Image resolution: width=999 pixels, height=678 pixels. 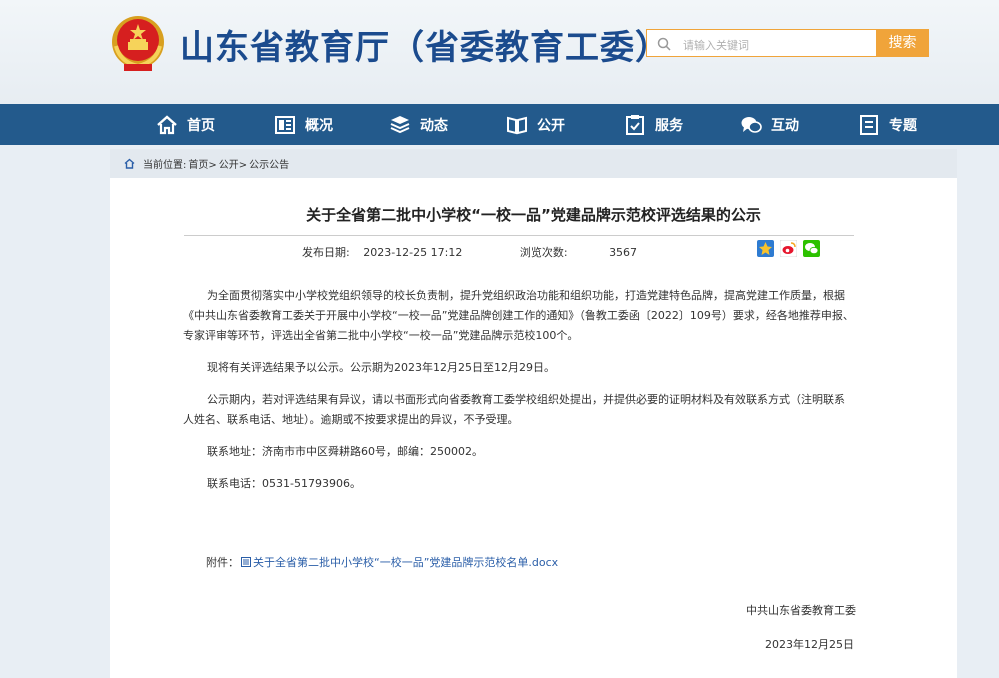 What do you see at coordinates (425, 48) in the screenshot?
I see `site-title: 山东省教育厅（省委教育工委）` at bounding box center [425, 48].